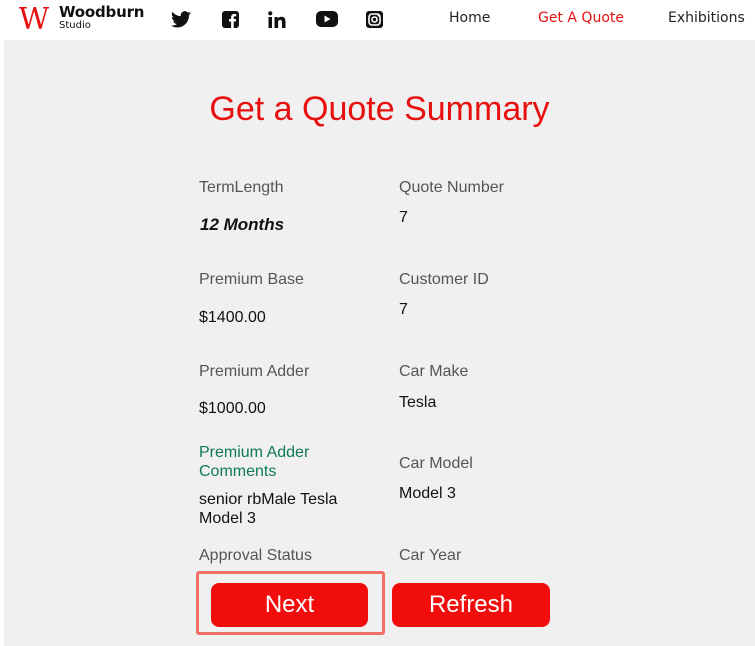 This screenshot has width=755, height=646. What do you see at coordinates (255, 555) in the screenshot?
I see `approval-status-label: Approval Status` at bounding box center [255, 555].